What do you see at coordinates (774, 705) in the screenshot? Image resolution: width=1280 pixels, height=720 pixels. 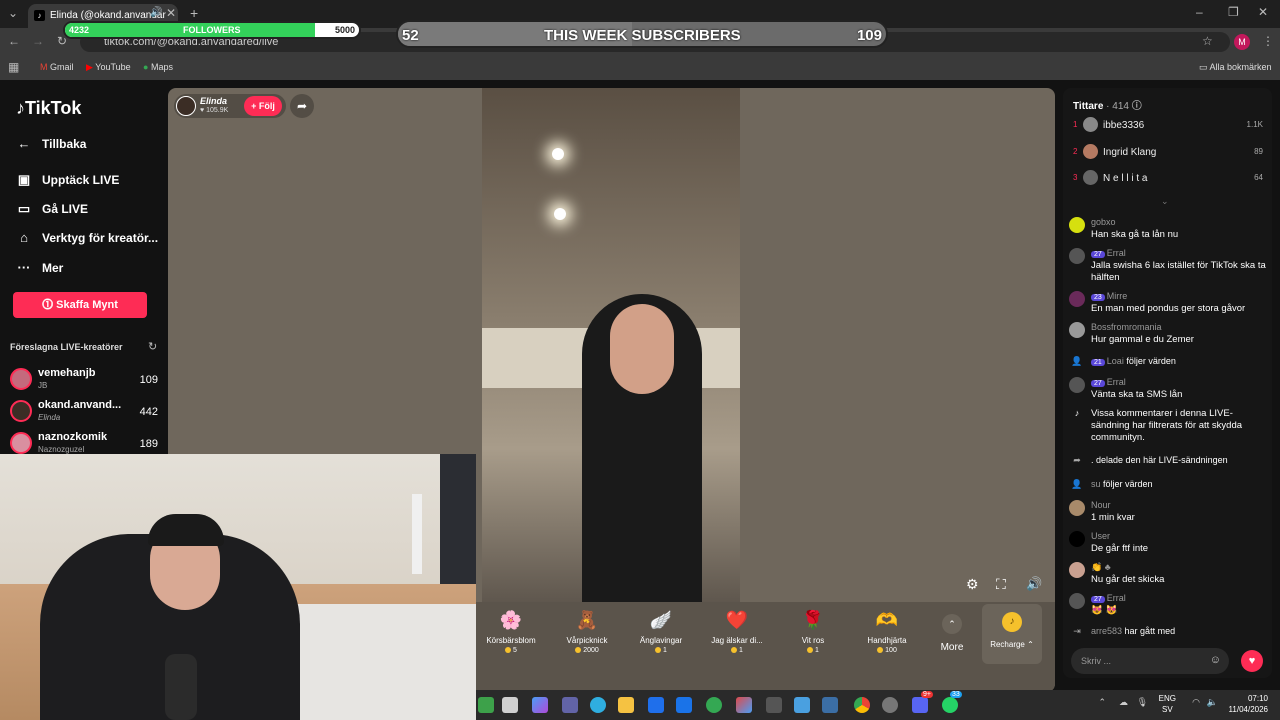 I see `cube-icon` at bounding box center [774, 705].